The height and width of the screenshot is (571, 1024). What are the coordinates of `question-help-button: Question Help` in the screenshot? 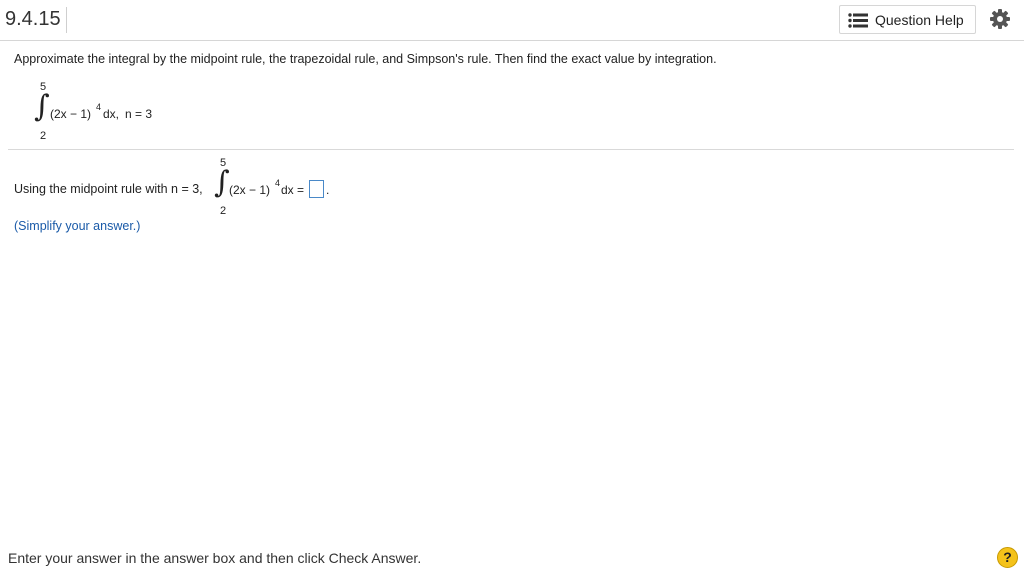 It's located at (907, 19).